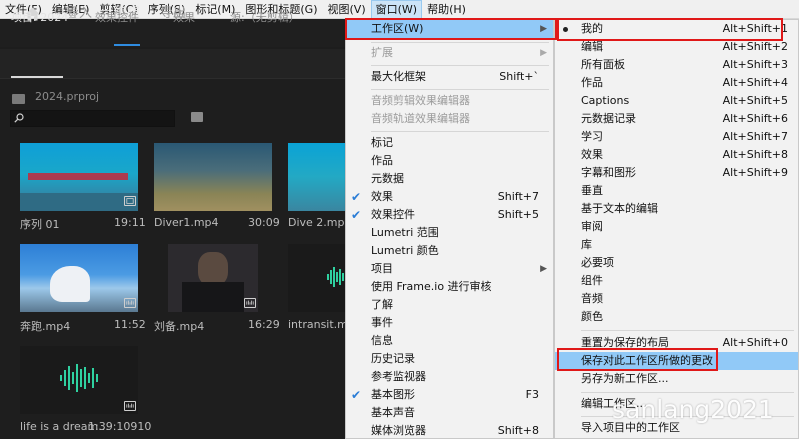  What do you see at coordinates (398, 376) in the screenshot?
I see `menu-item-label: 参考监视器` at bounding box center [398, 376].